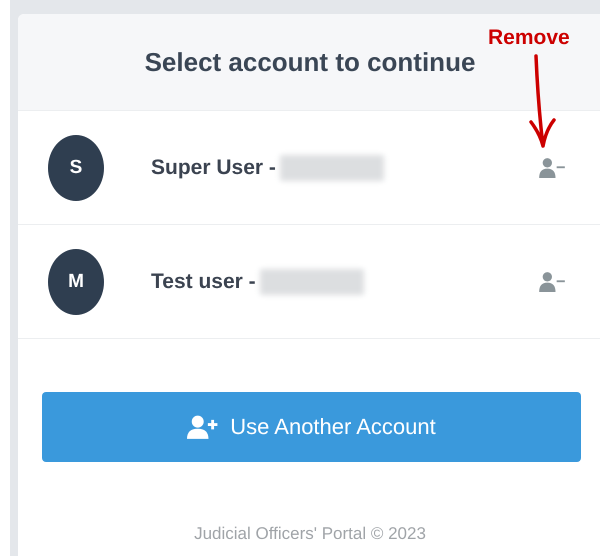  What do you see at coordinates (76, 167) in the screenshot?
I see `avatar: S` at bounding box center [76, 167].